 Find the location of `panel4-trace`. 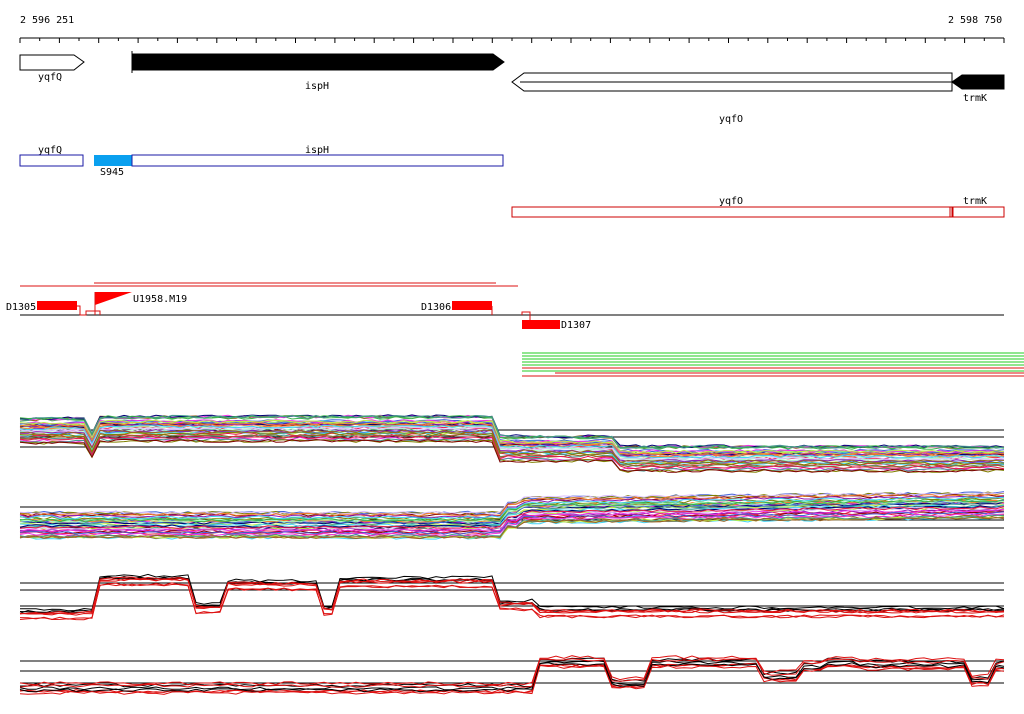

panel4-trace is located at coordinates (512, 672).